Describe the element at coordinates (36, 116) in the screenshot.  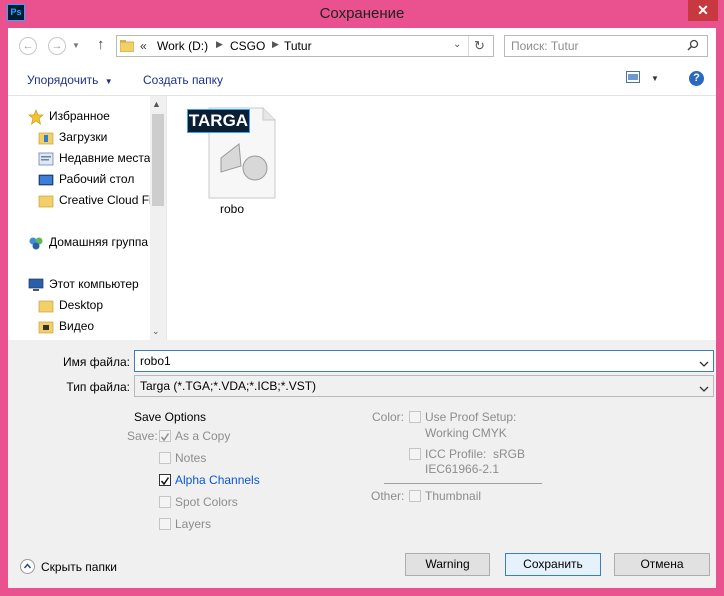
I see `star-icon` at that location.